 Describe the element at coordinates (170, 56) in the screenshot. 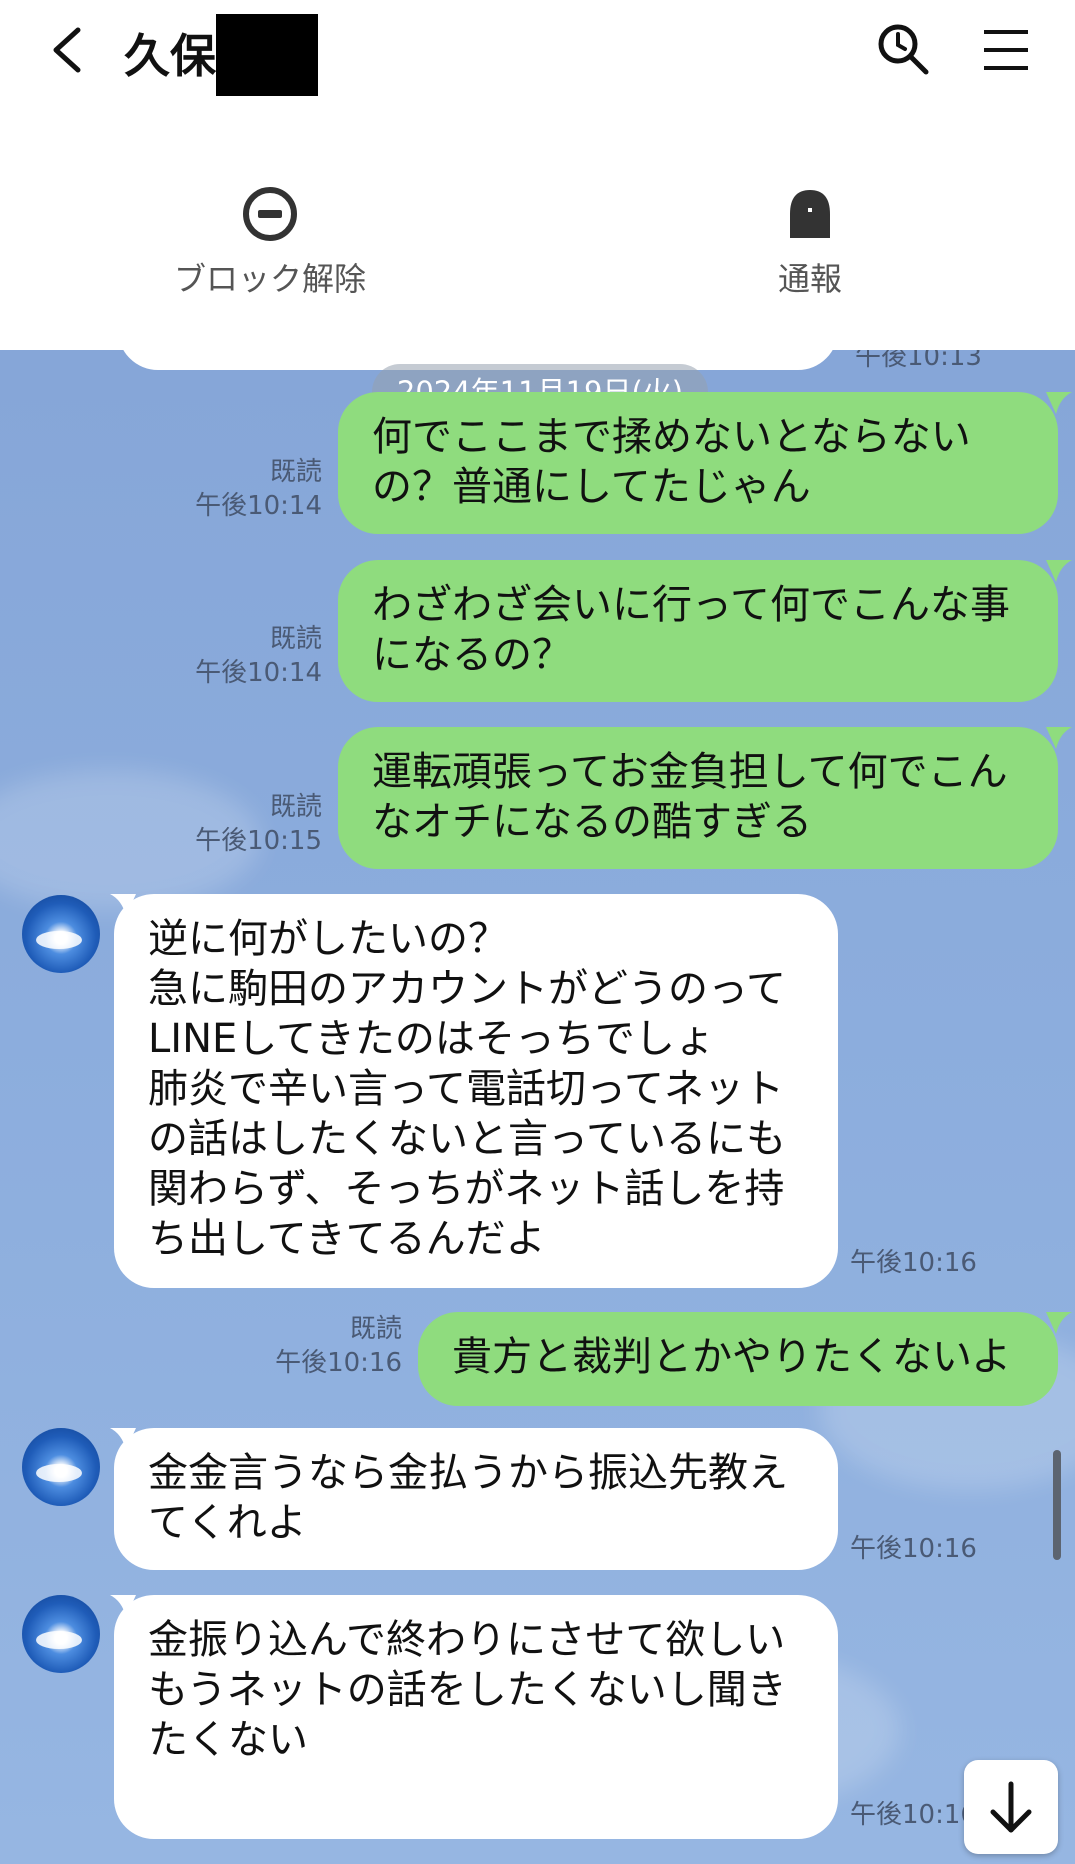

I see `chat-title: 久保` at that location.